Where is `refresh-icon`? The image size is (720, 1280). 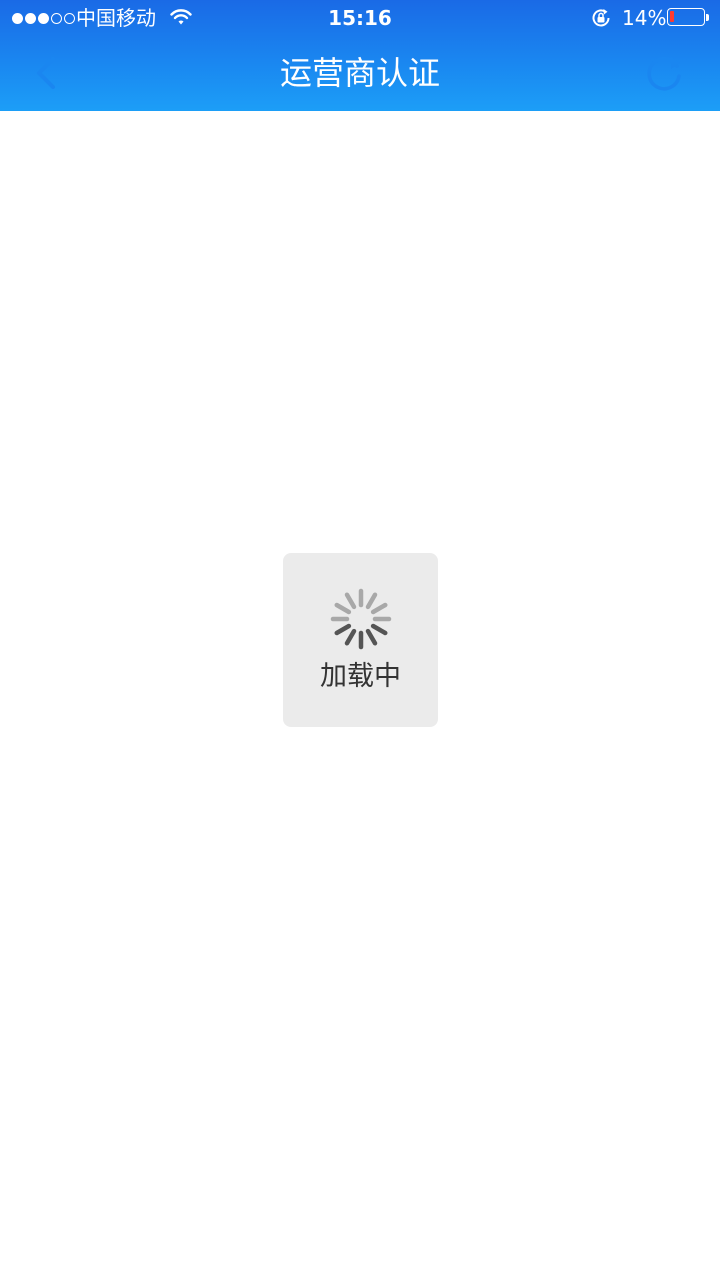 refresh-icon is located at coordinates (664, 74).